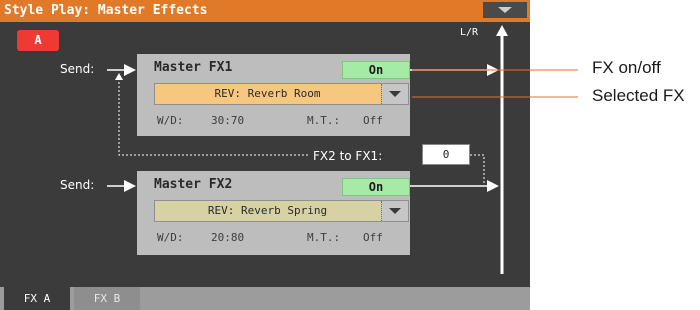  Describe the element at coordinates (324, 120) in the screenshot. I see `fx1-mt-label: M.T.:` at that location.